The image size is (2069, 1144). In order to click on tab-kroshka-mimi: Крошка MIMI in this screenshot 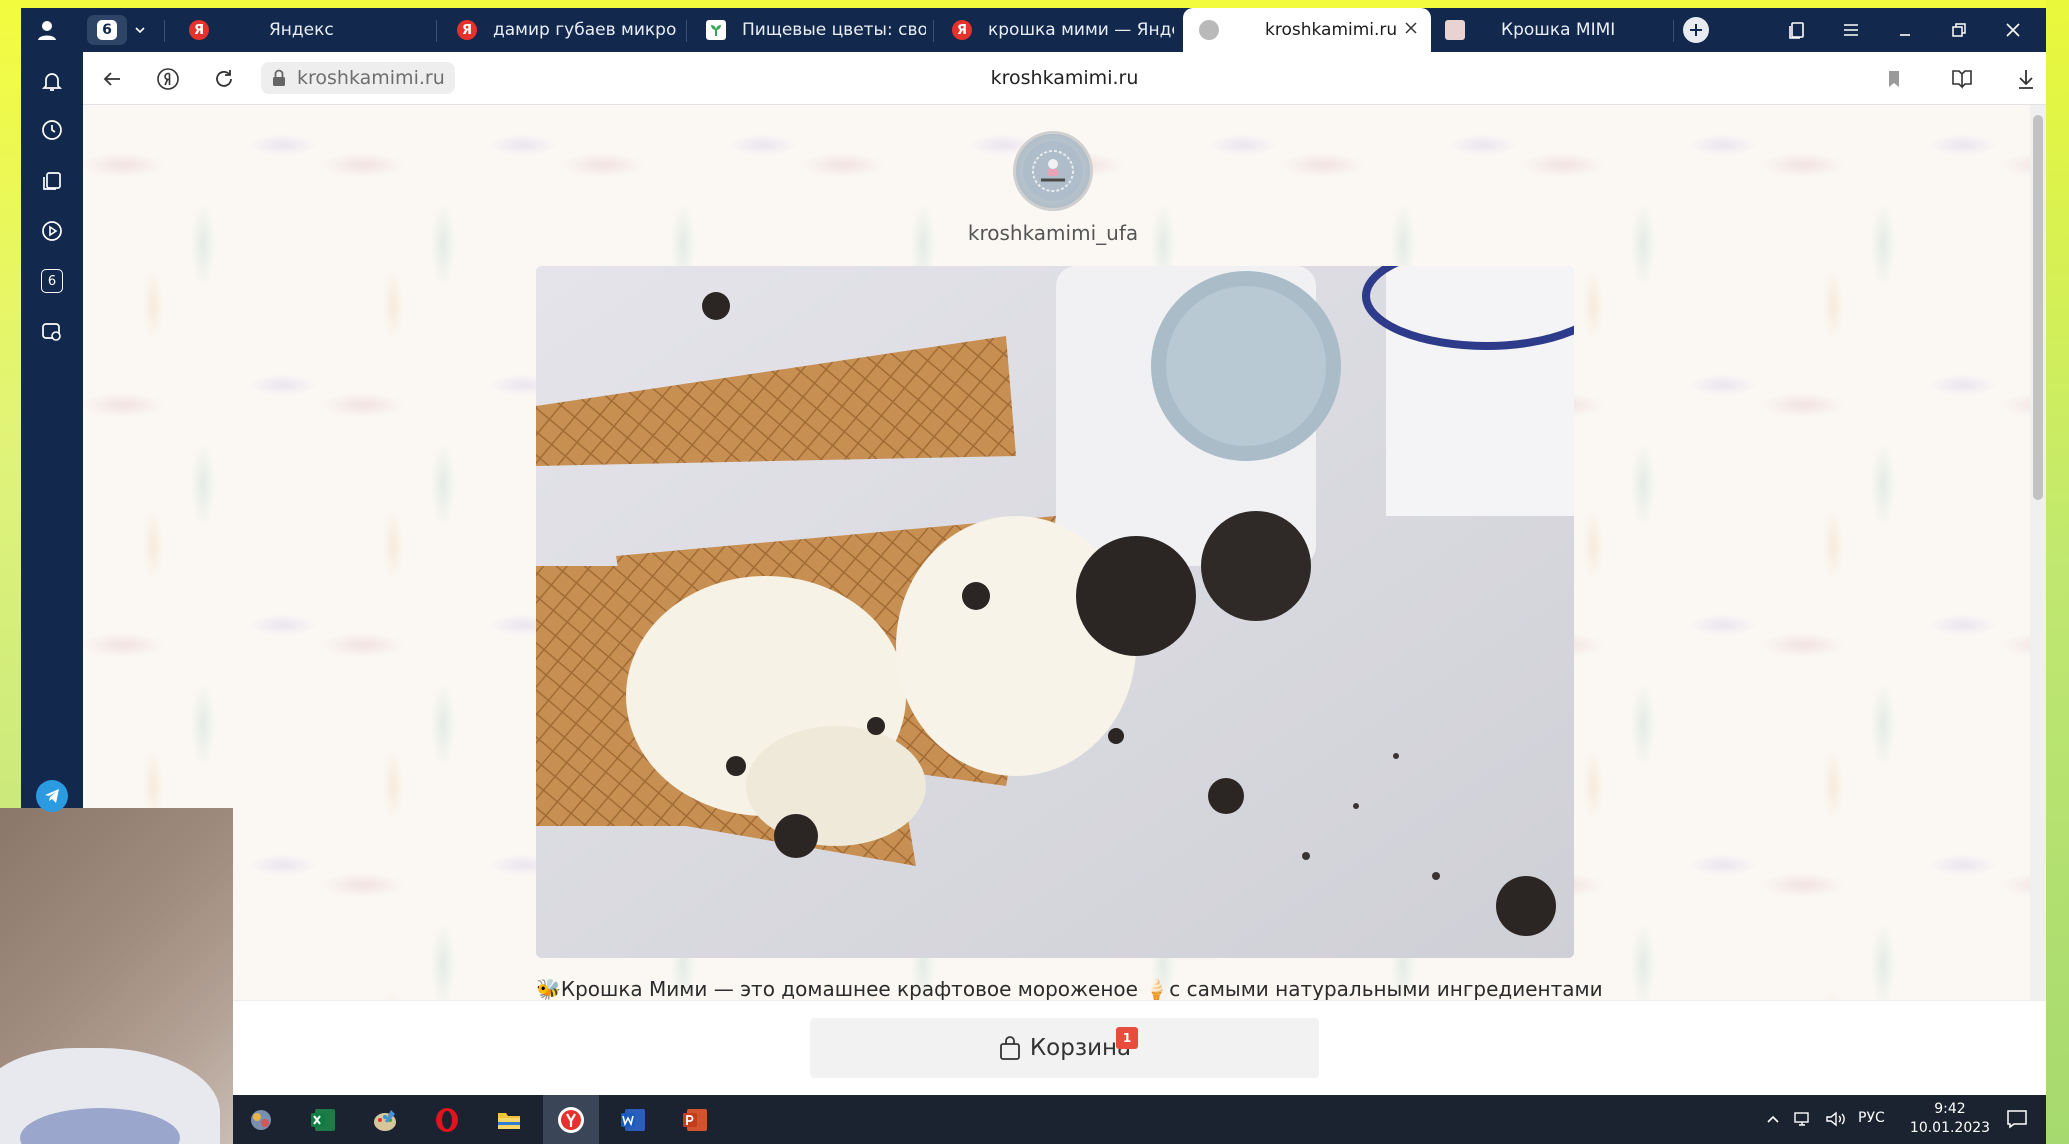, I will do `click(1556, 30)`.